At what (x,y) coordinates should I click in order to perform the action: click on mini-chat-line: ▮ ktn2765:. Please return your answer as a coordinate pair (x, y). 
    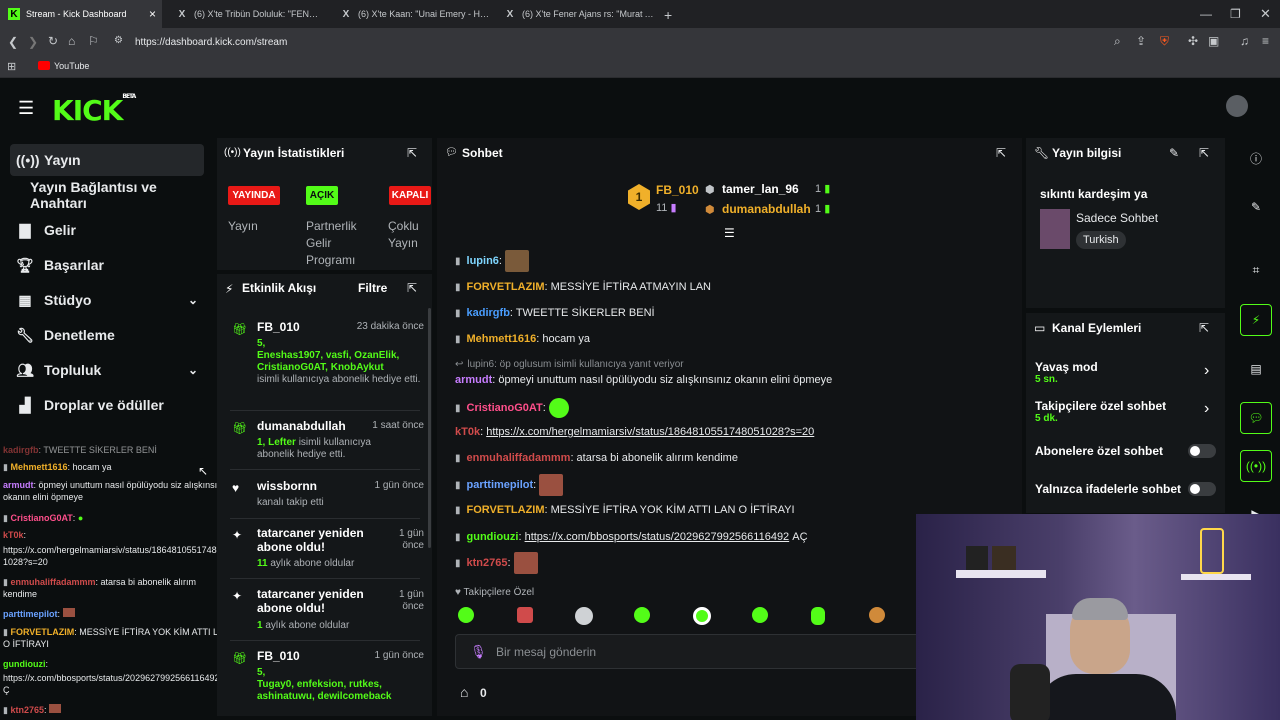
    Looking at the image, I should click on (117, 710).